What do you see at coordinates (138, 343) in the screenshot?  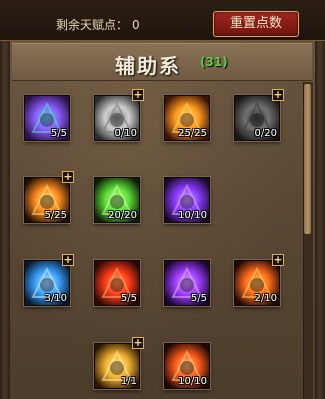 I see `skill-golden-cross-add-point-button: +` at bounding box center [138, 343].